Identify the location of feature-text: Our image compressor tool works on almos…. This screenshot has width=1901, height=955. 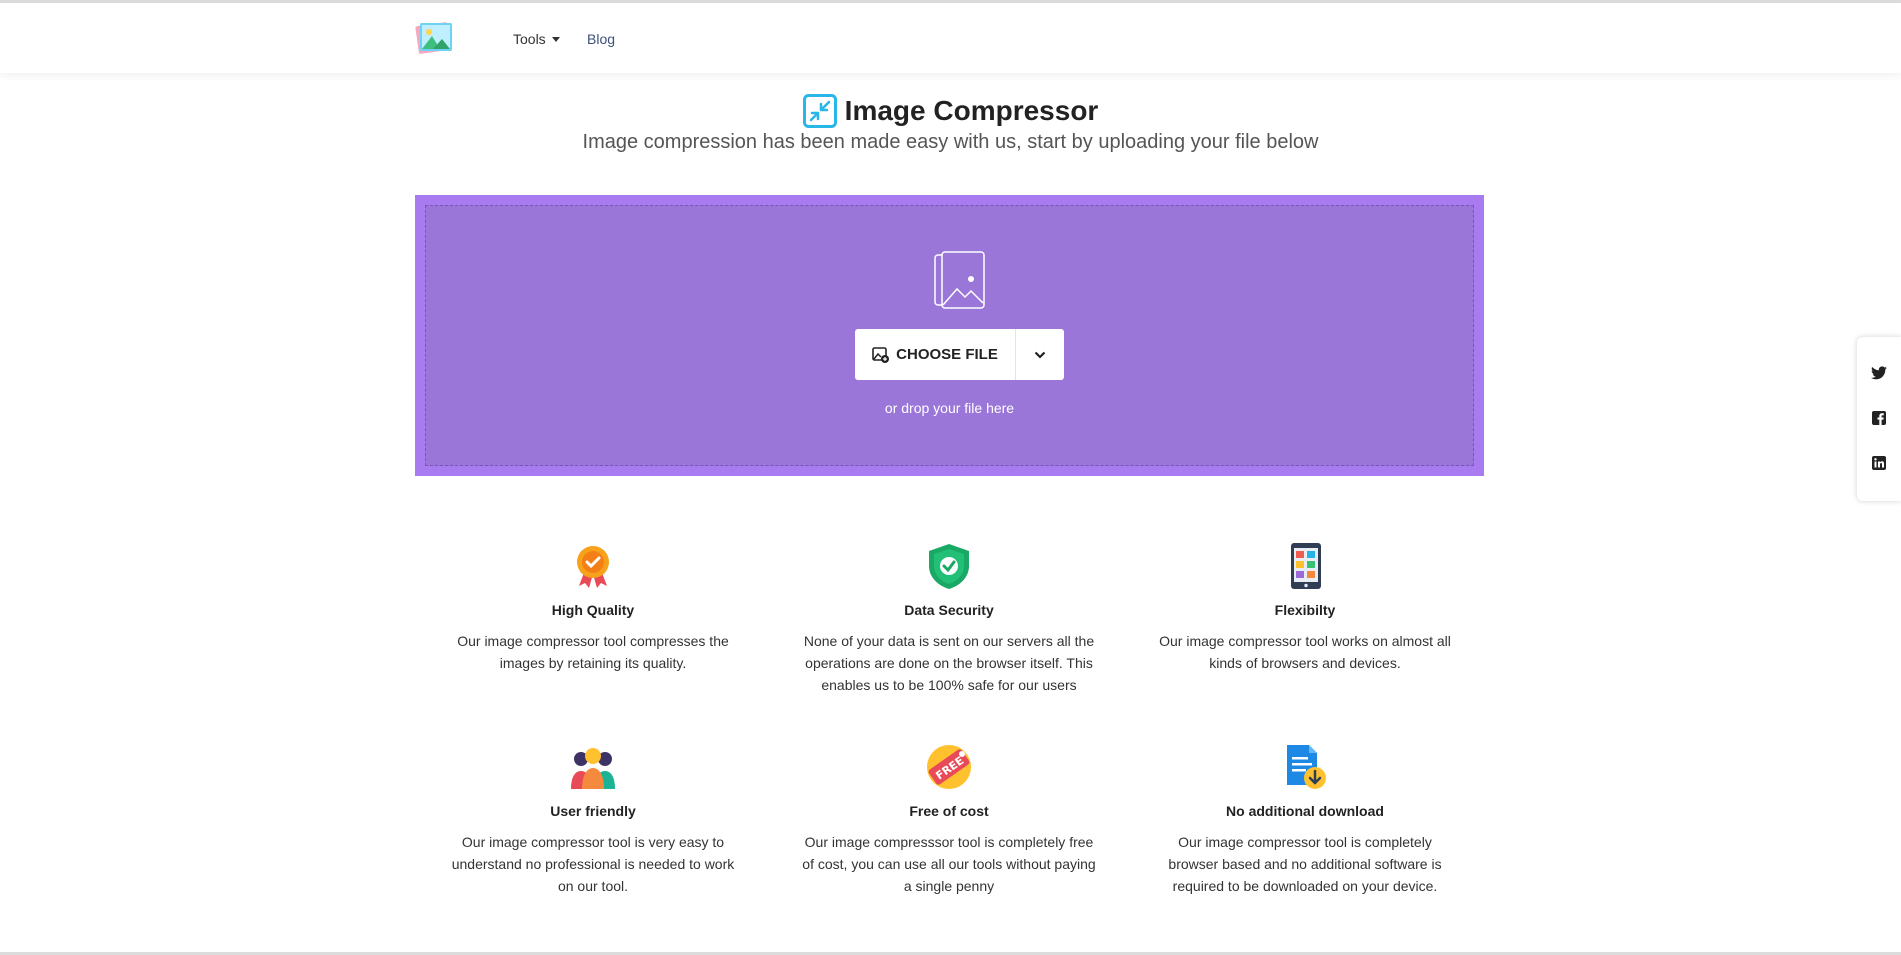
(1305, 652).